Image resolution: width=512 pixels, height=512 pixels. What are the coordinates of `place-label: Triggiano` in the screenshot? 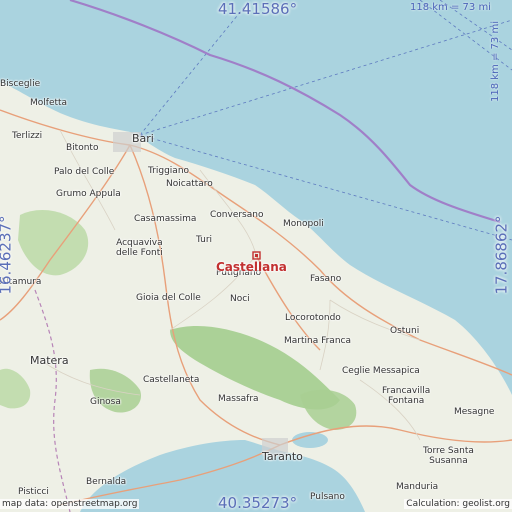 It's located at (169, 171).